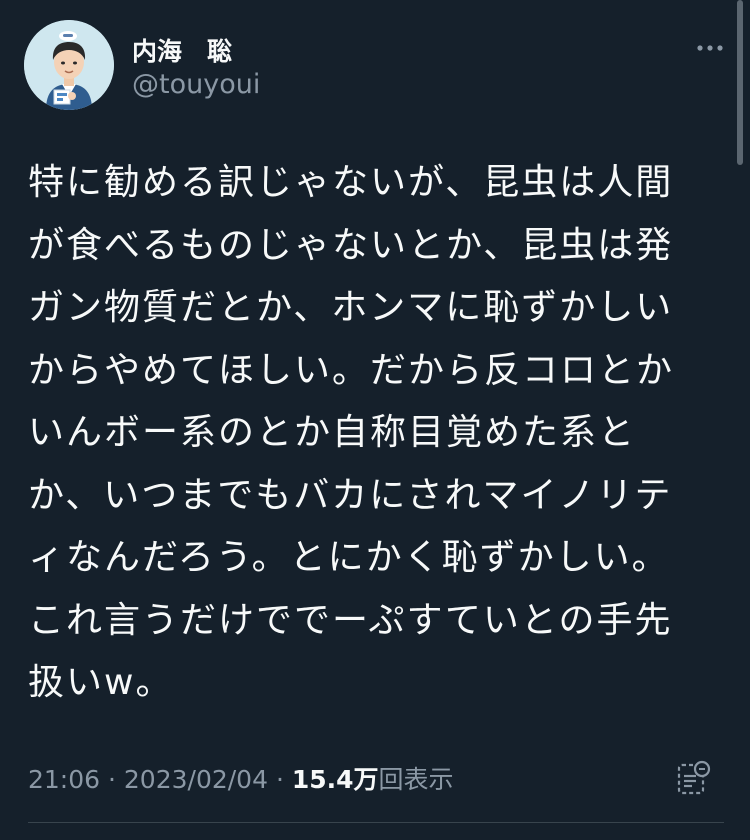 This screenshot has width=750, height=840. I want to click on avatar, so click(69, 65).